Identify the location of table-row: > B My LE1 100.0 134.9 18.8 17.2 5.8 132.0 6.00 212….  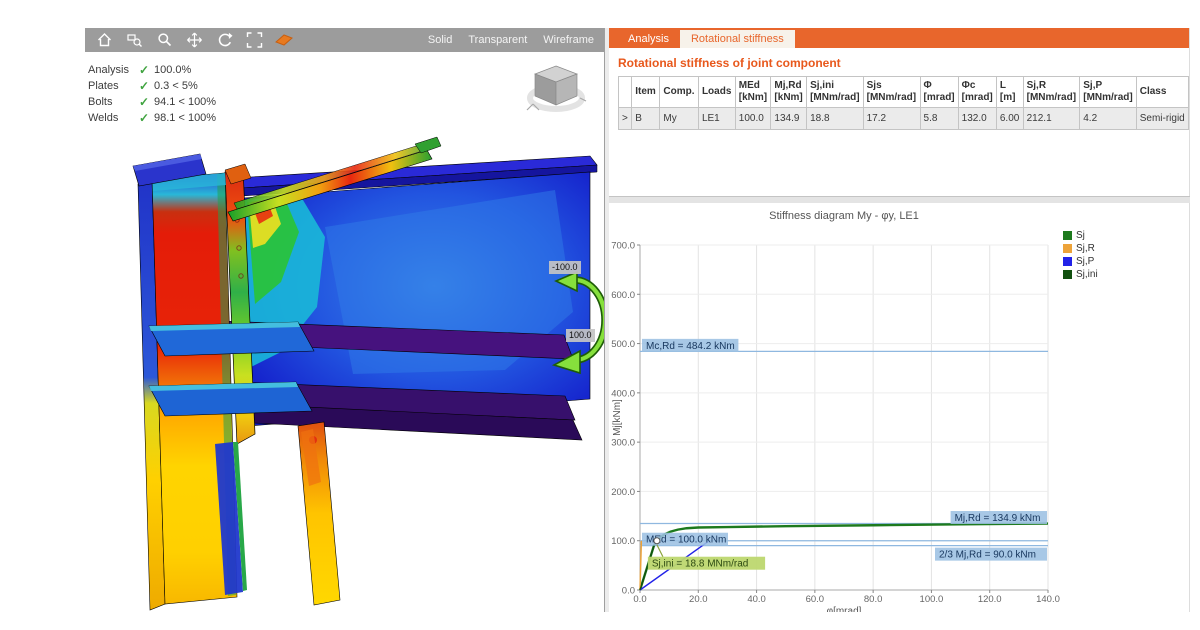
(903, 118).